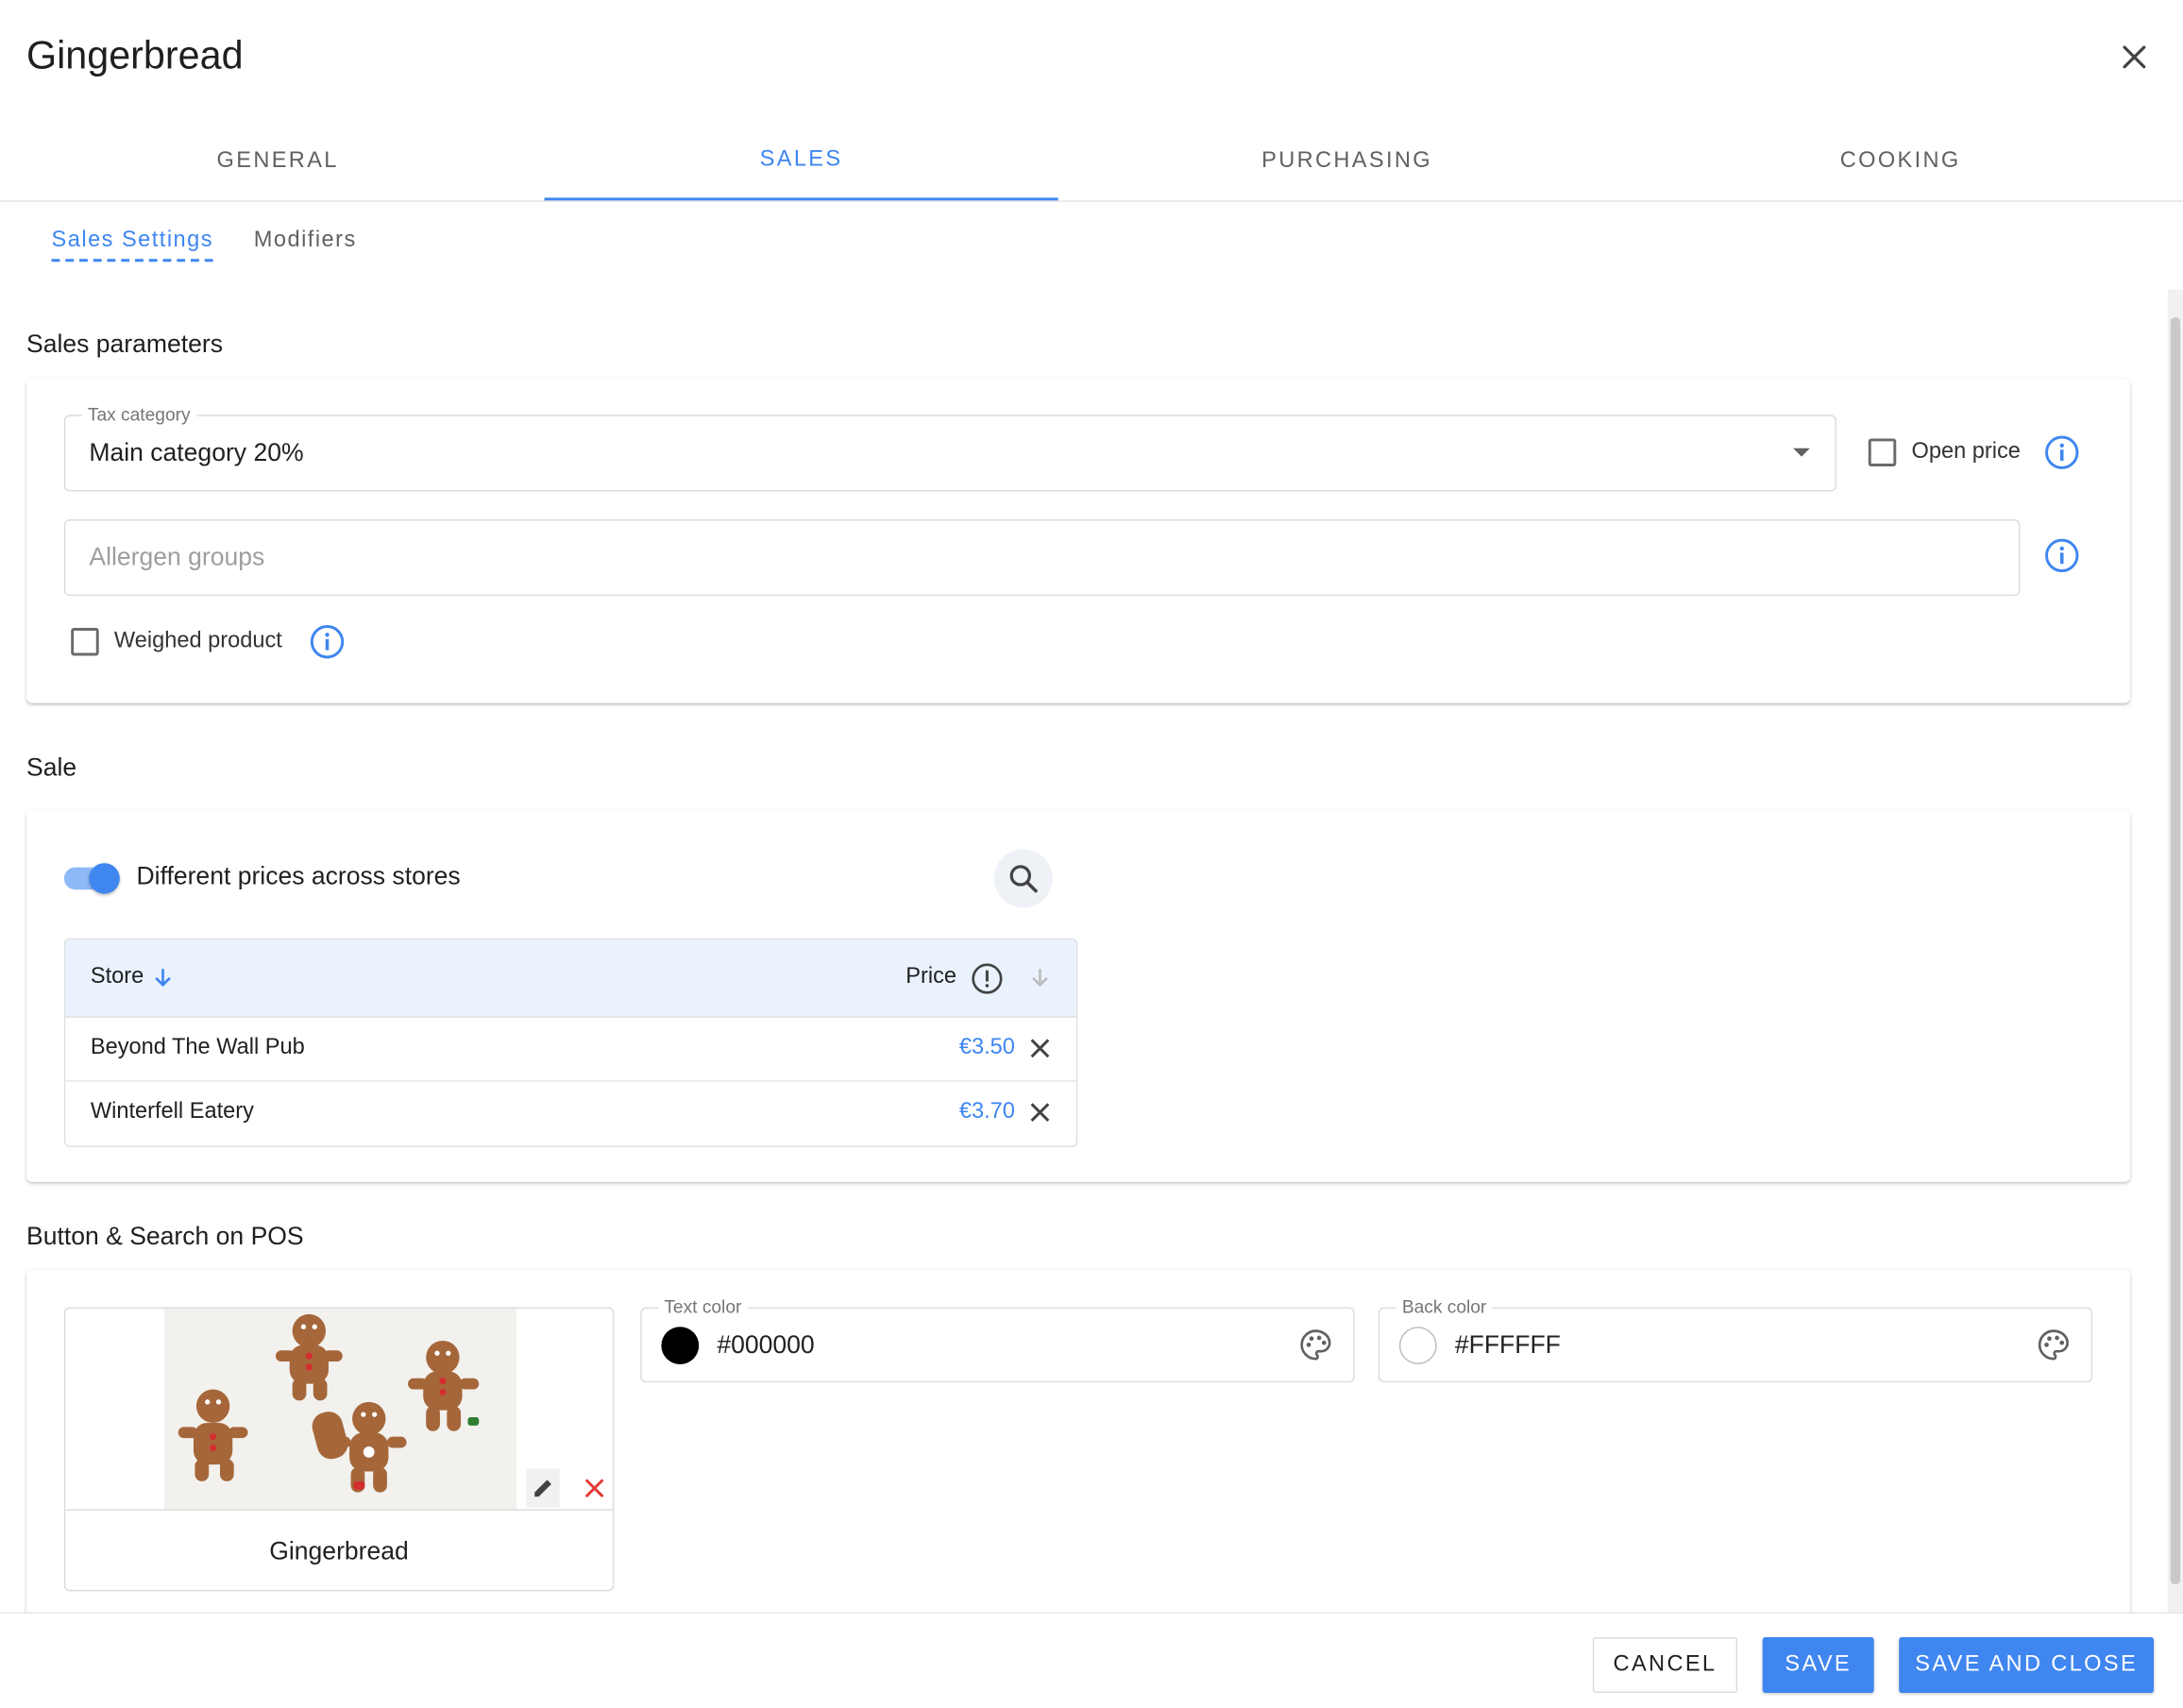 The height and width of the screenshot is (1708, 2183). Describe the element at coordinates (1818, 1665) in the screenshot. I see `save-button: SAVE` at that location.